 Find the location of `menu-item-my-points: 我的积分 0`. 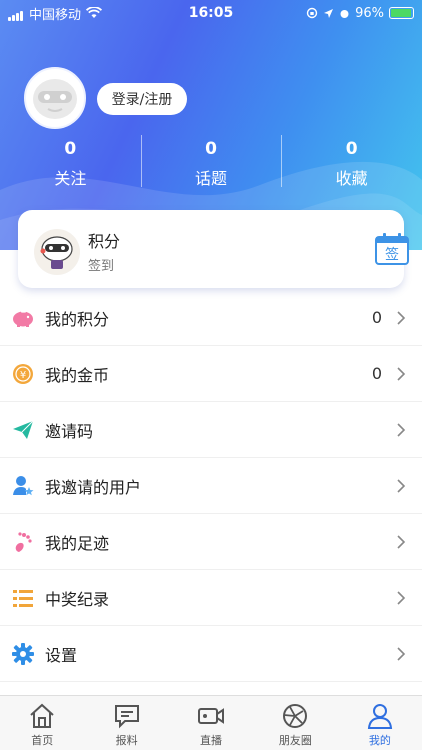

menu-item-my-points: 我的积分 0 is located at coordinates (211, 318).